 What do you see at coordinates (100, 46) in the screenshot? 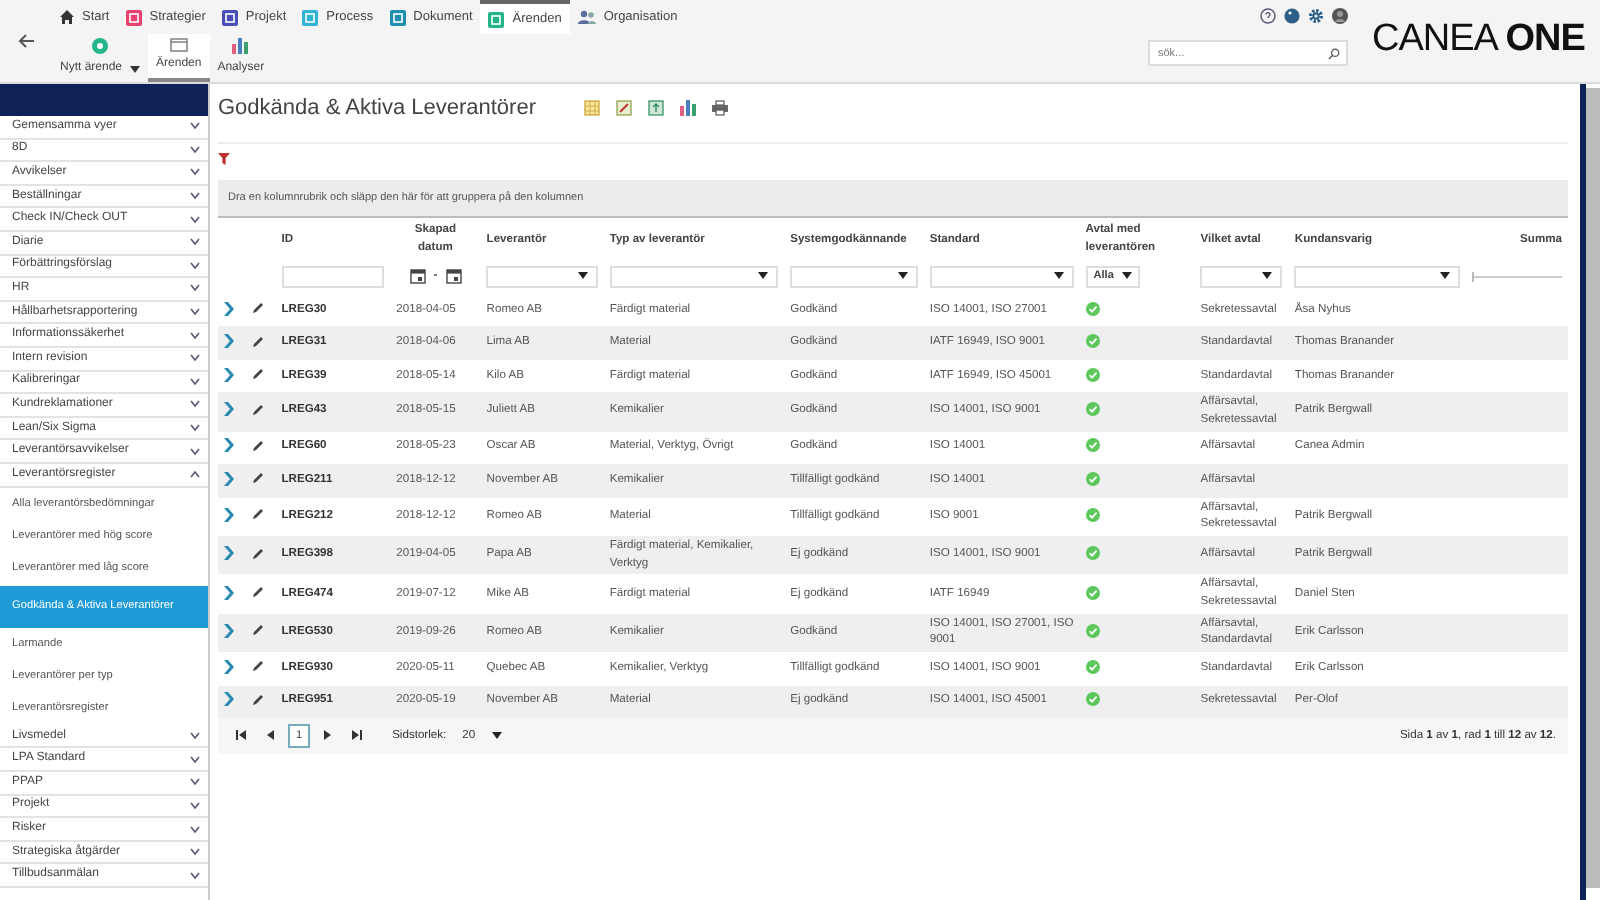
I see `plus-circle-icon` at bounding box center [100, 46].